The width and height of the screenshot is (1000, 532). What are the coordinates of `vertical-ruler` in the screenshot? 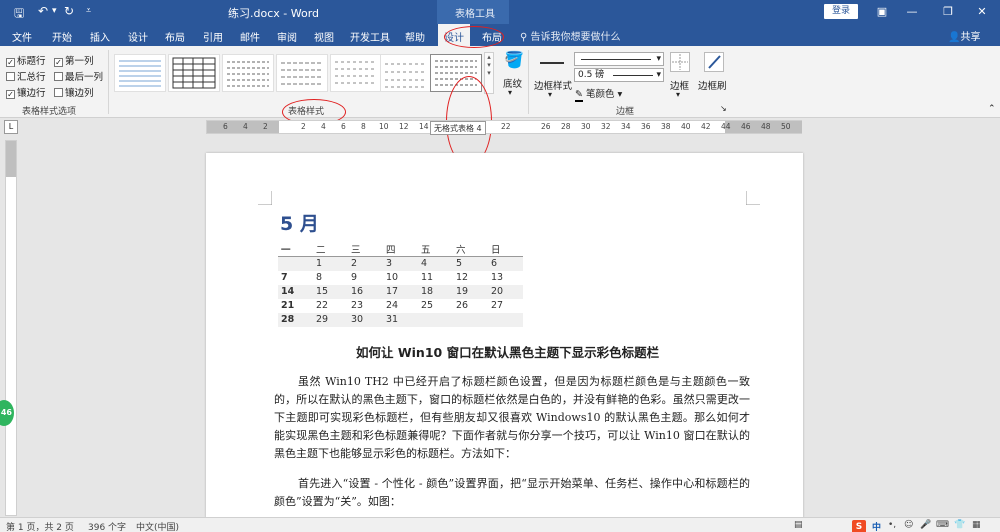 It's located at (11, 328).